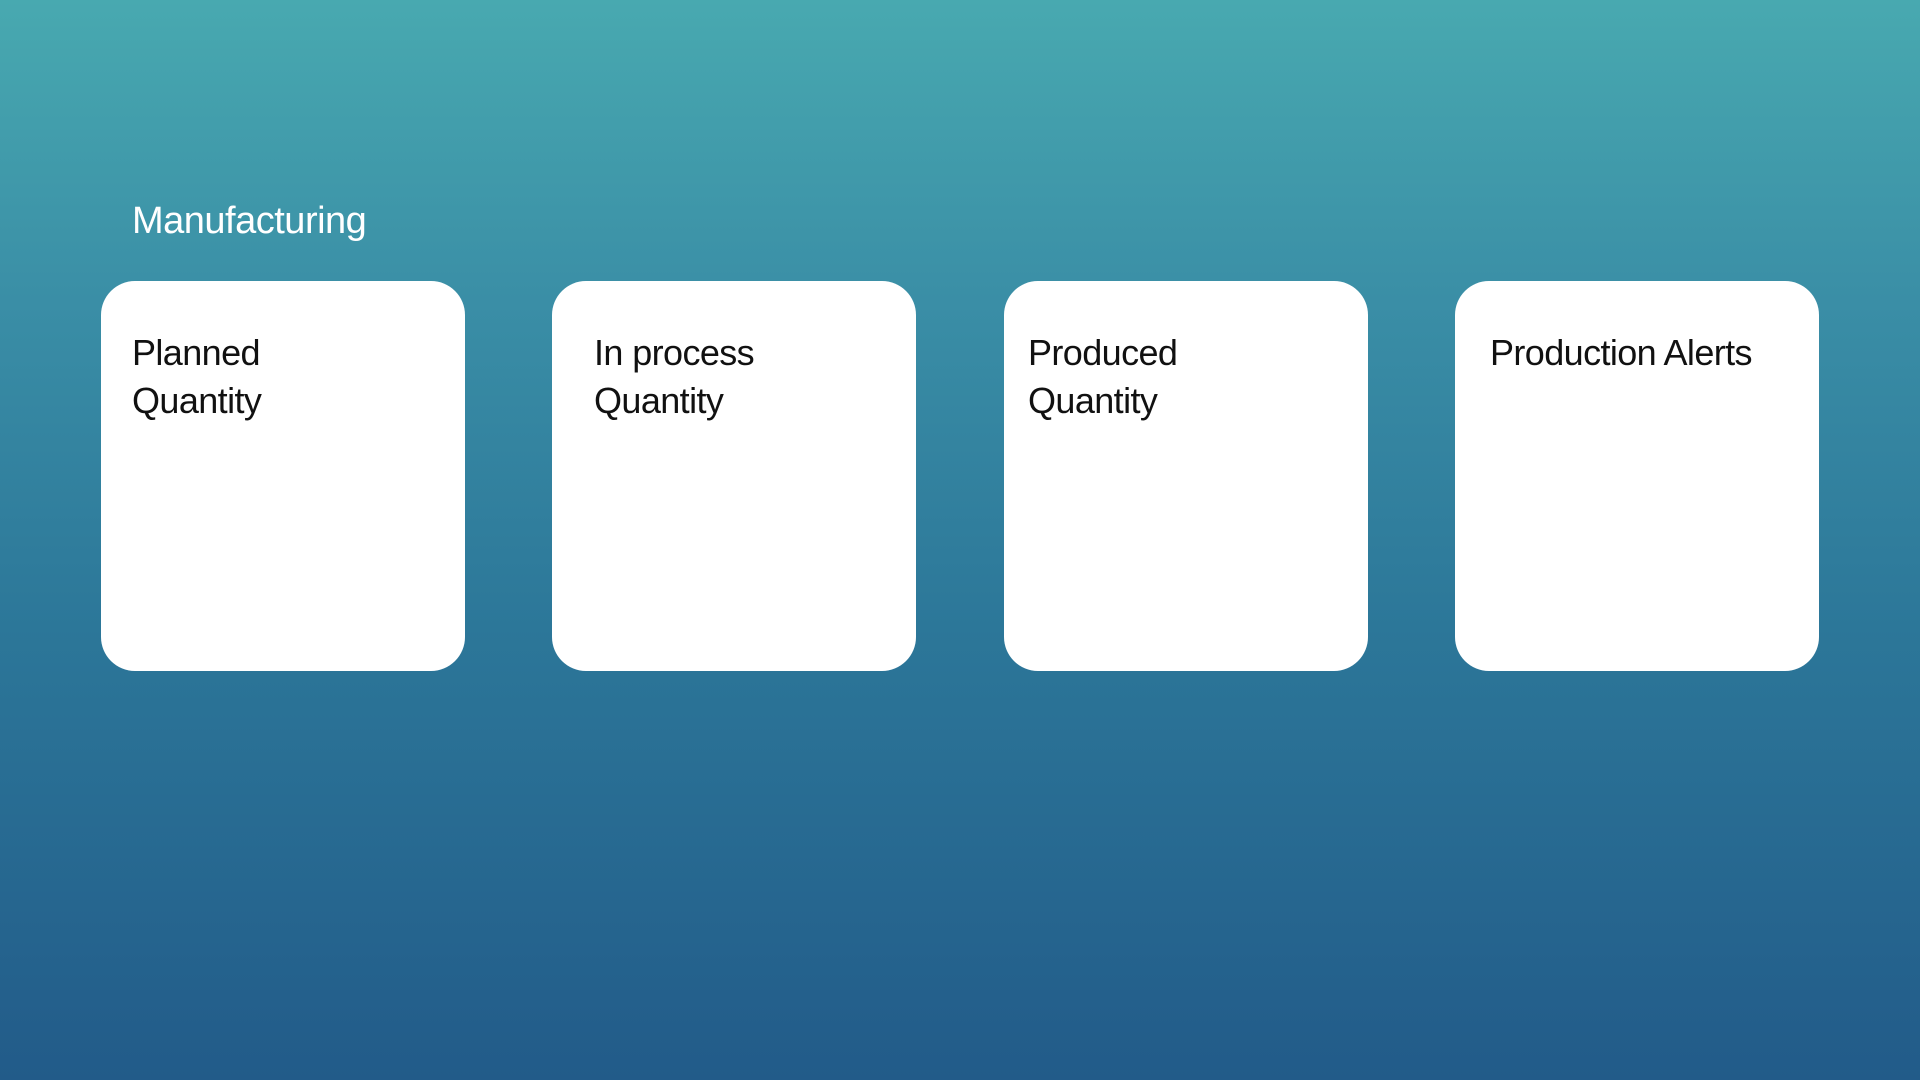 This screenshot has height=1080, width=1920. I want to click on card-title-line: Production Alerts, so click(1621, 352).